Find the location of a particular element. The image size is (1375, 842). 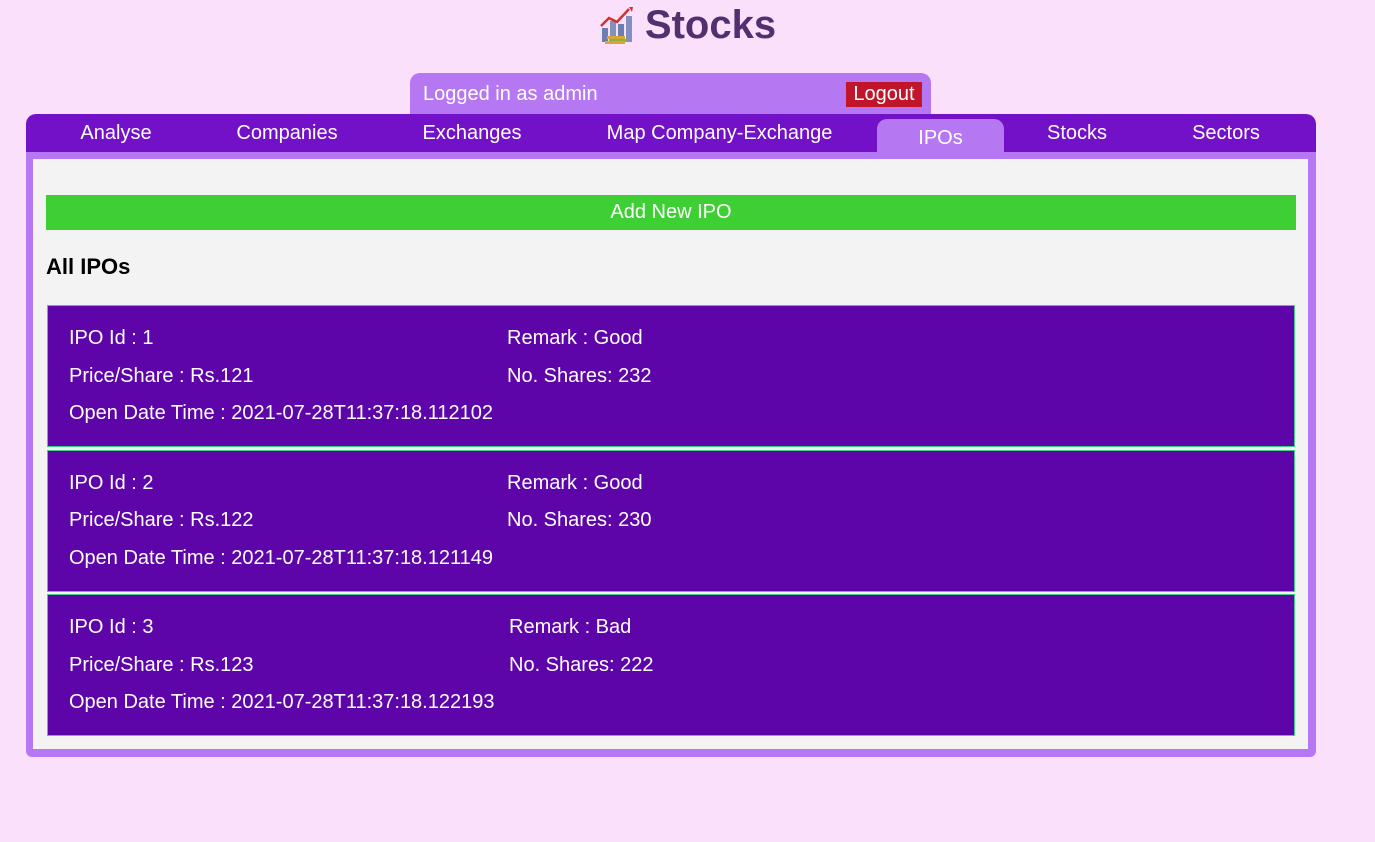

add-new-ipo-button: Add New IPO is located at coordinates (671, 212).